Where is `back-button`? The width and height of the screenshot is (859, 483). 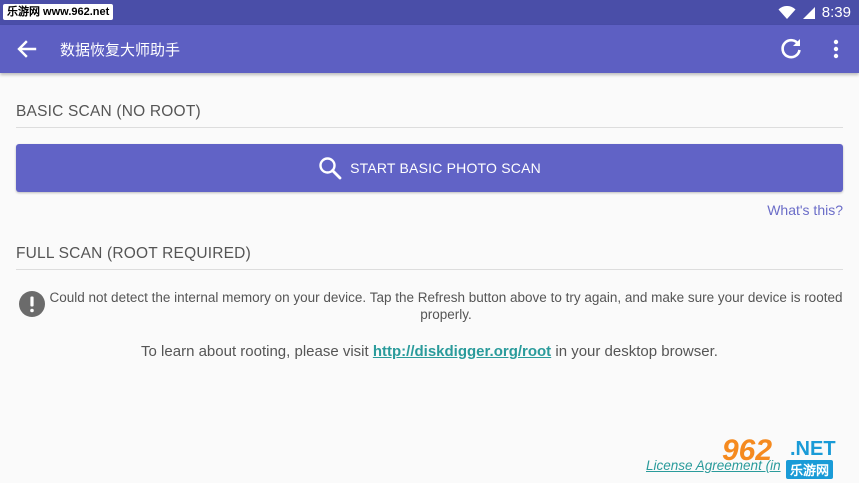 back-button is located at coordinates (27, 49).